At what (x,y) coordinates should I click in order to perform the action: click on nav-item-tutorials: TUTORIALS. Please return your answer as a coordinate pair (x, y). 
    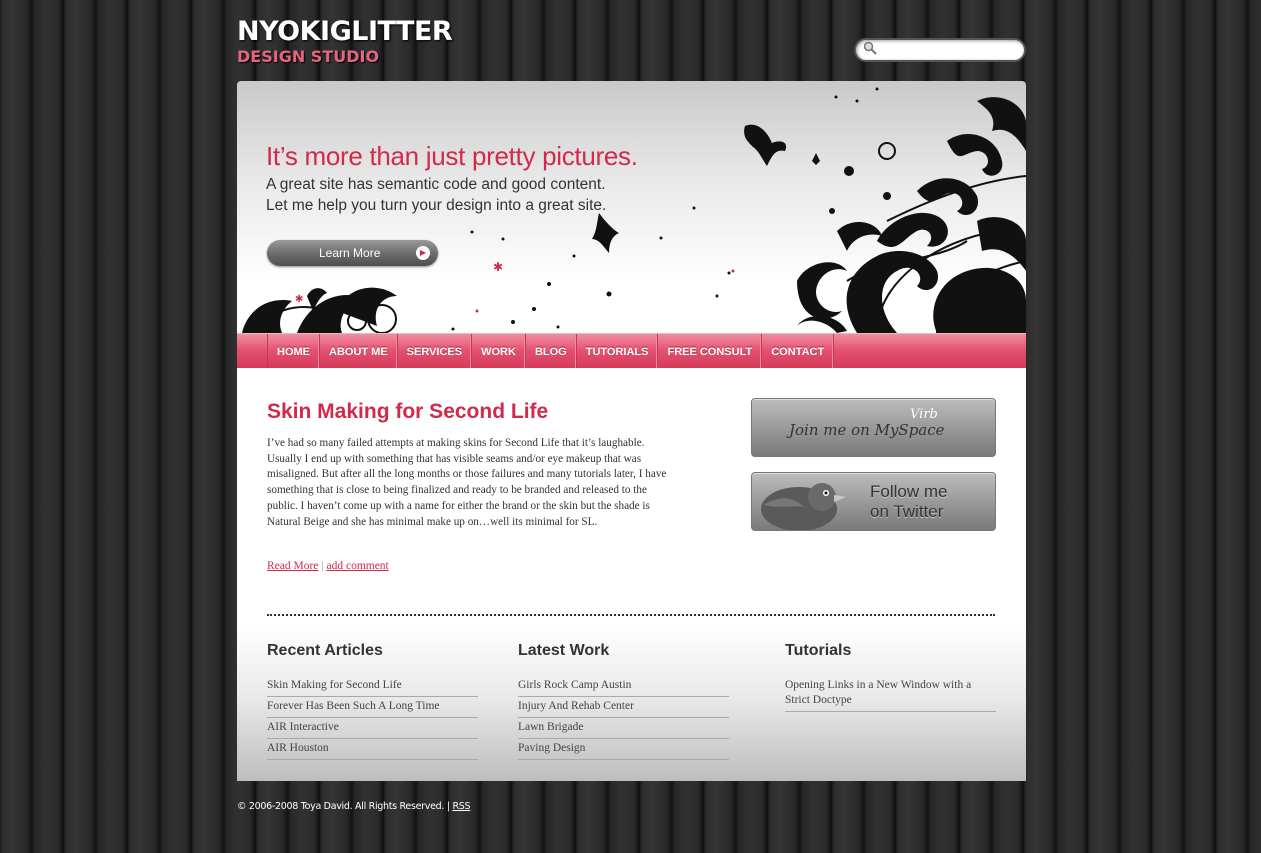
    Looking at the image, I should click on (618, 351).